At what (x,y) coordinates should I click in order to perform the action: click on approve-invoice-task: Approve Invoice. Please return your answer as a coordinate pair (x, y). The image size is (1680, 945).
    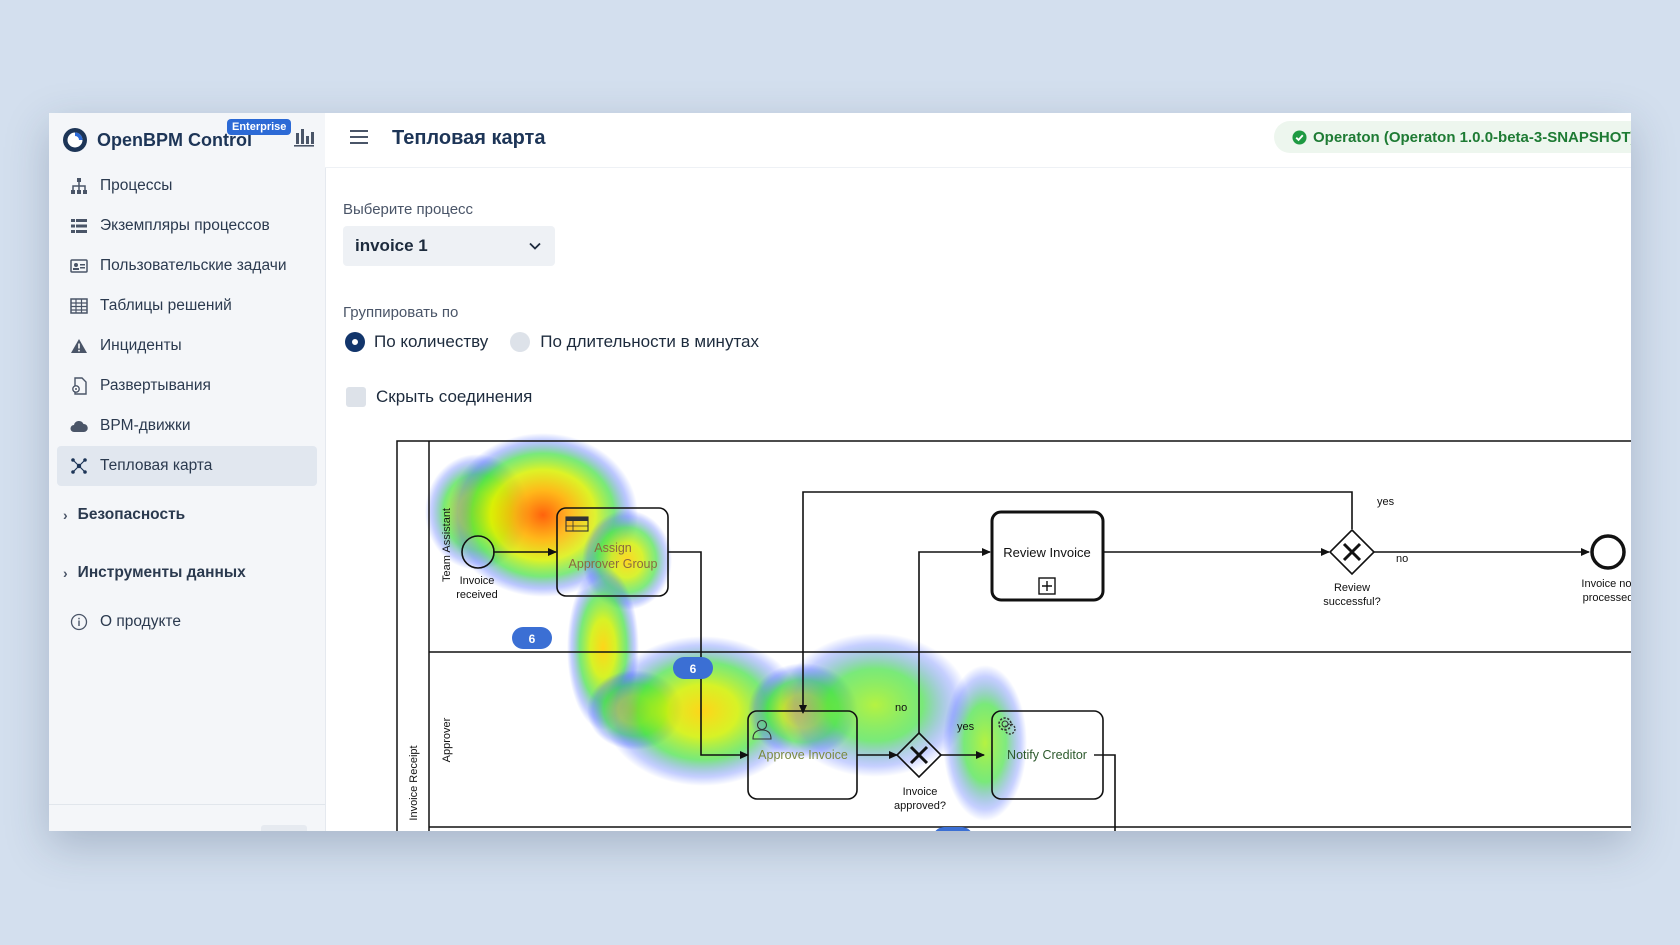
    Looking at the image, I should click on (802, 755).